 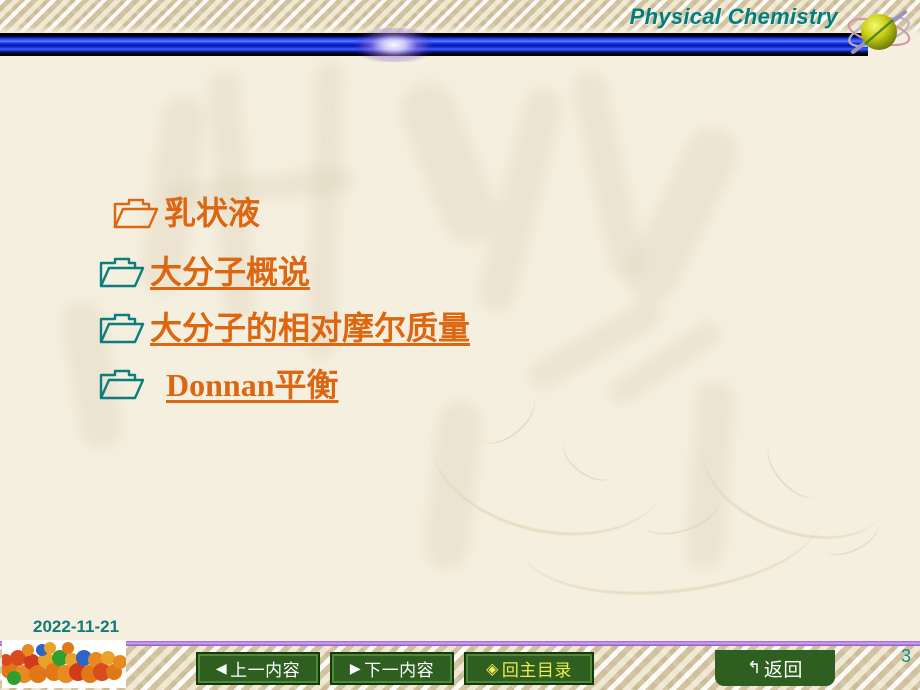 I want to click on triangle-right-icon: ▶, so click(x=355, y=668).